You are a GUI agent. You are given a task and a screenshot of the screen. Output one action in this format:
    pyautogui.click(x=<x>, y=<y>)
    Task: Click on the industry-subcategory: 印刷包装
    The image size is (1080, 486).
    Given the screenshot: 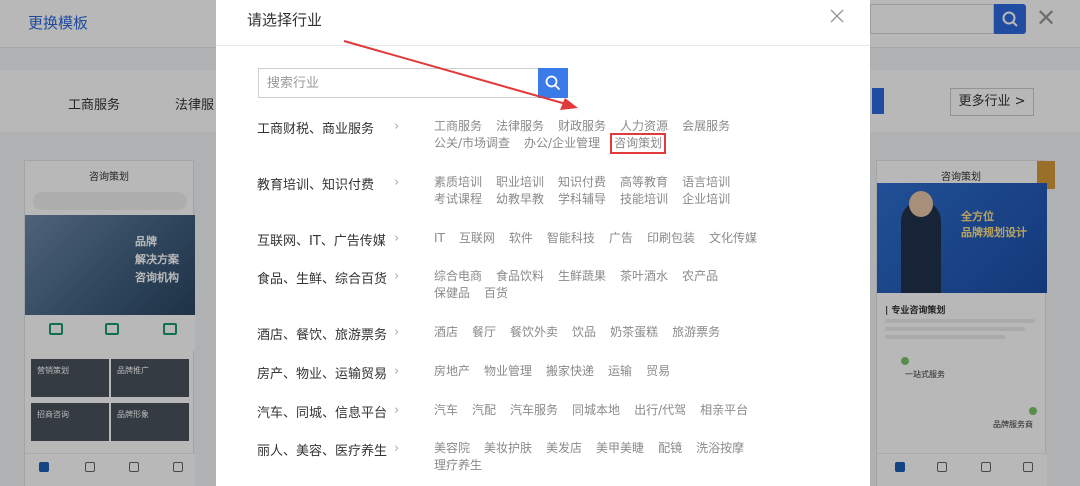 What is the action you would take?
    pyautogui.click(x=671, y=238)
    